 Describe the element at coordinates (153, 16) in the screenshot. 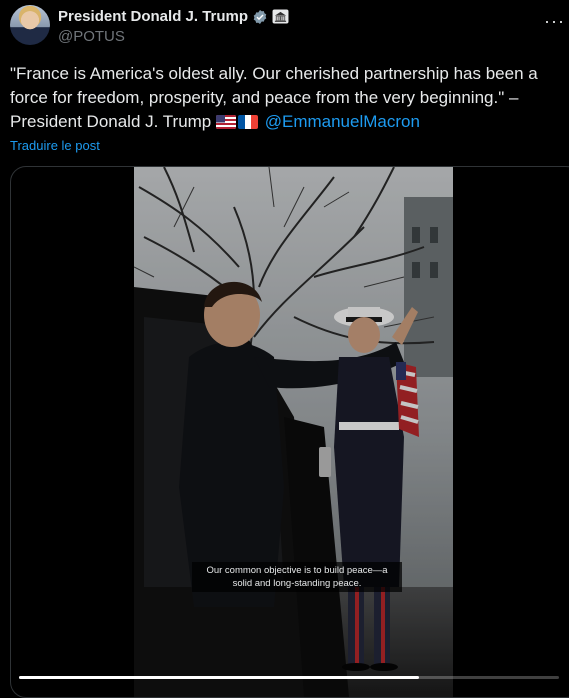

I see `author-name: President Donald J. Trump` at that location.